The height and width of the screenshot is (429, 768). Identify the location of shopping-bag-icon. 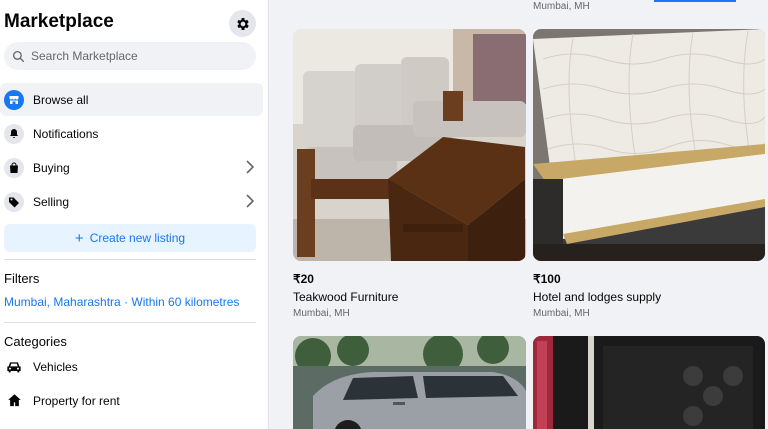
(14, 167).